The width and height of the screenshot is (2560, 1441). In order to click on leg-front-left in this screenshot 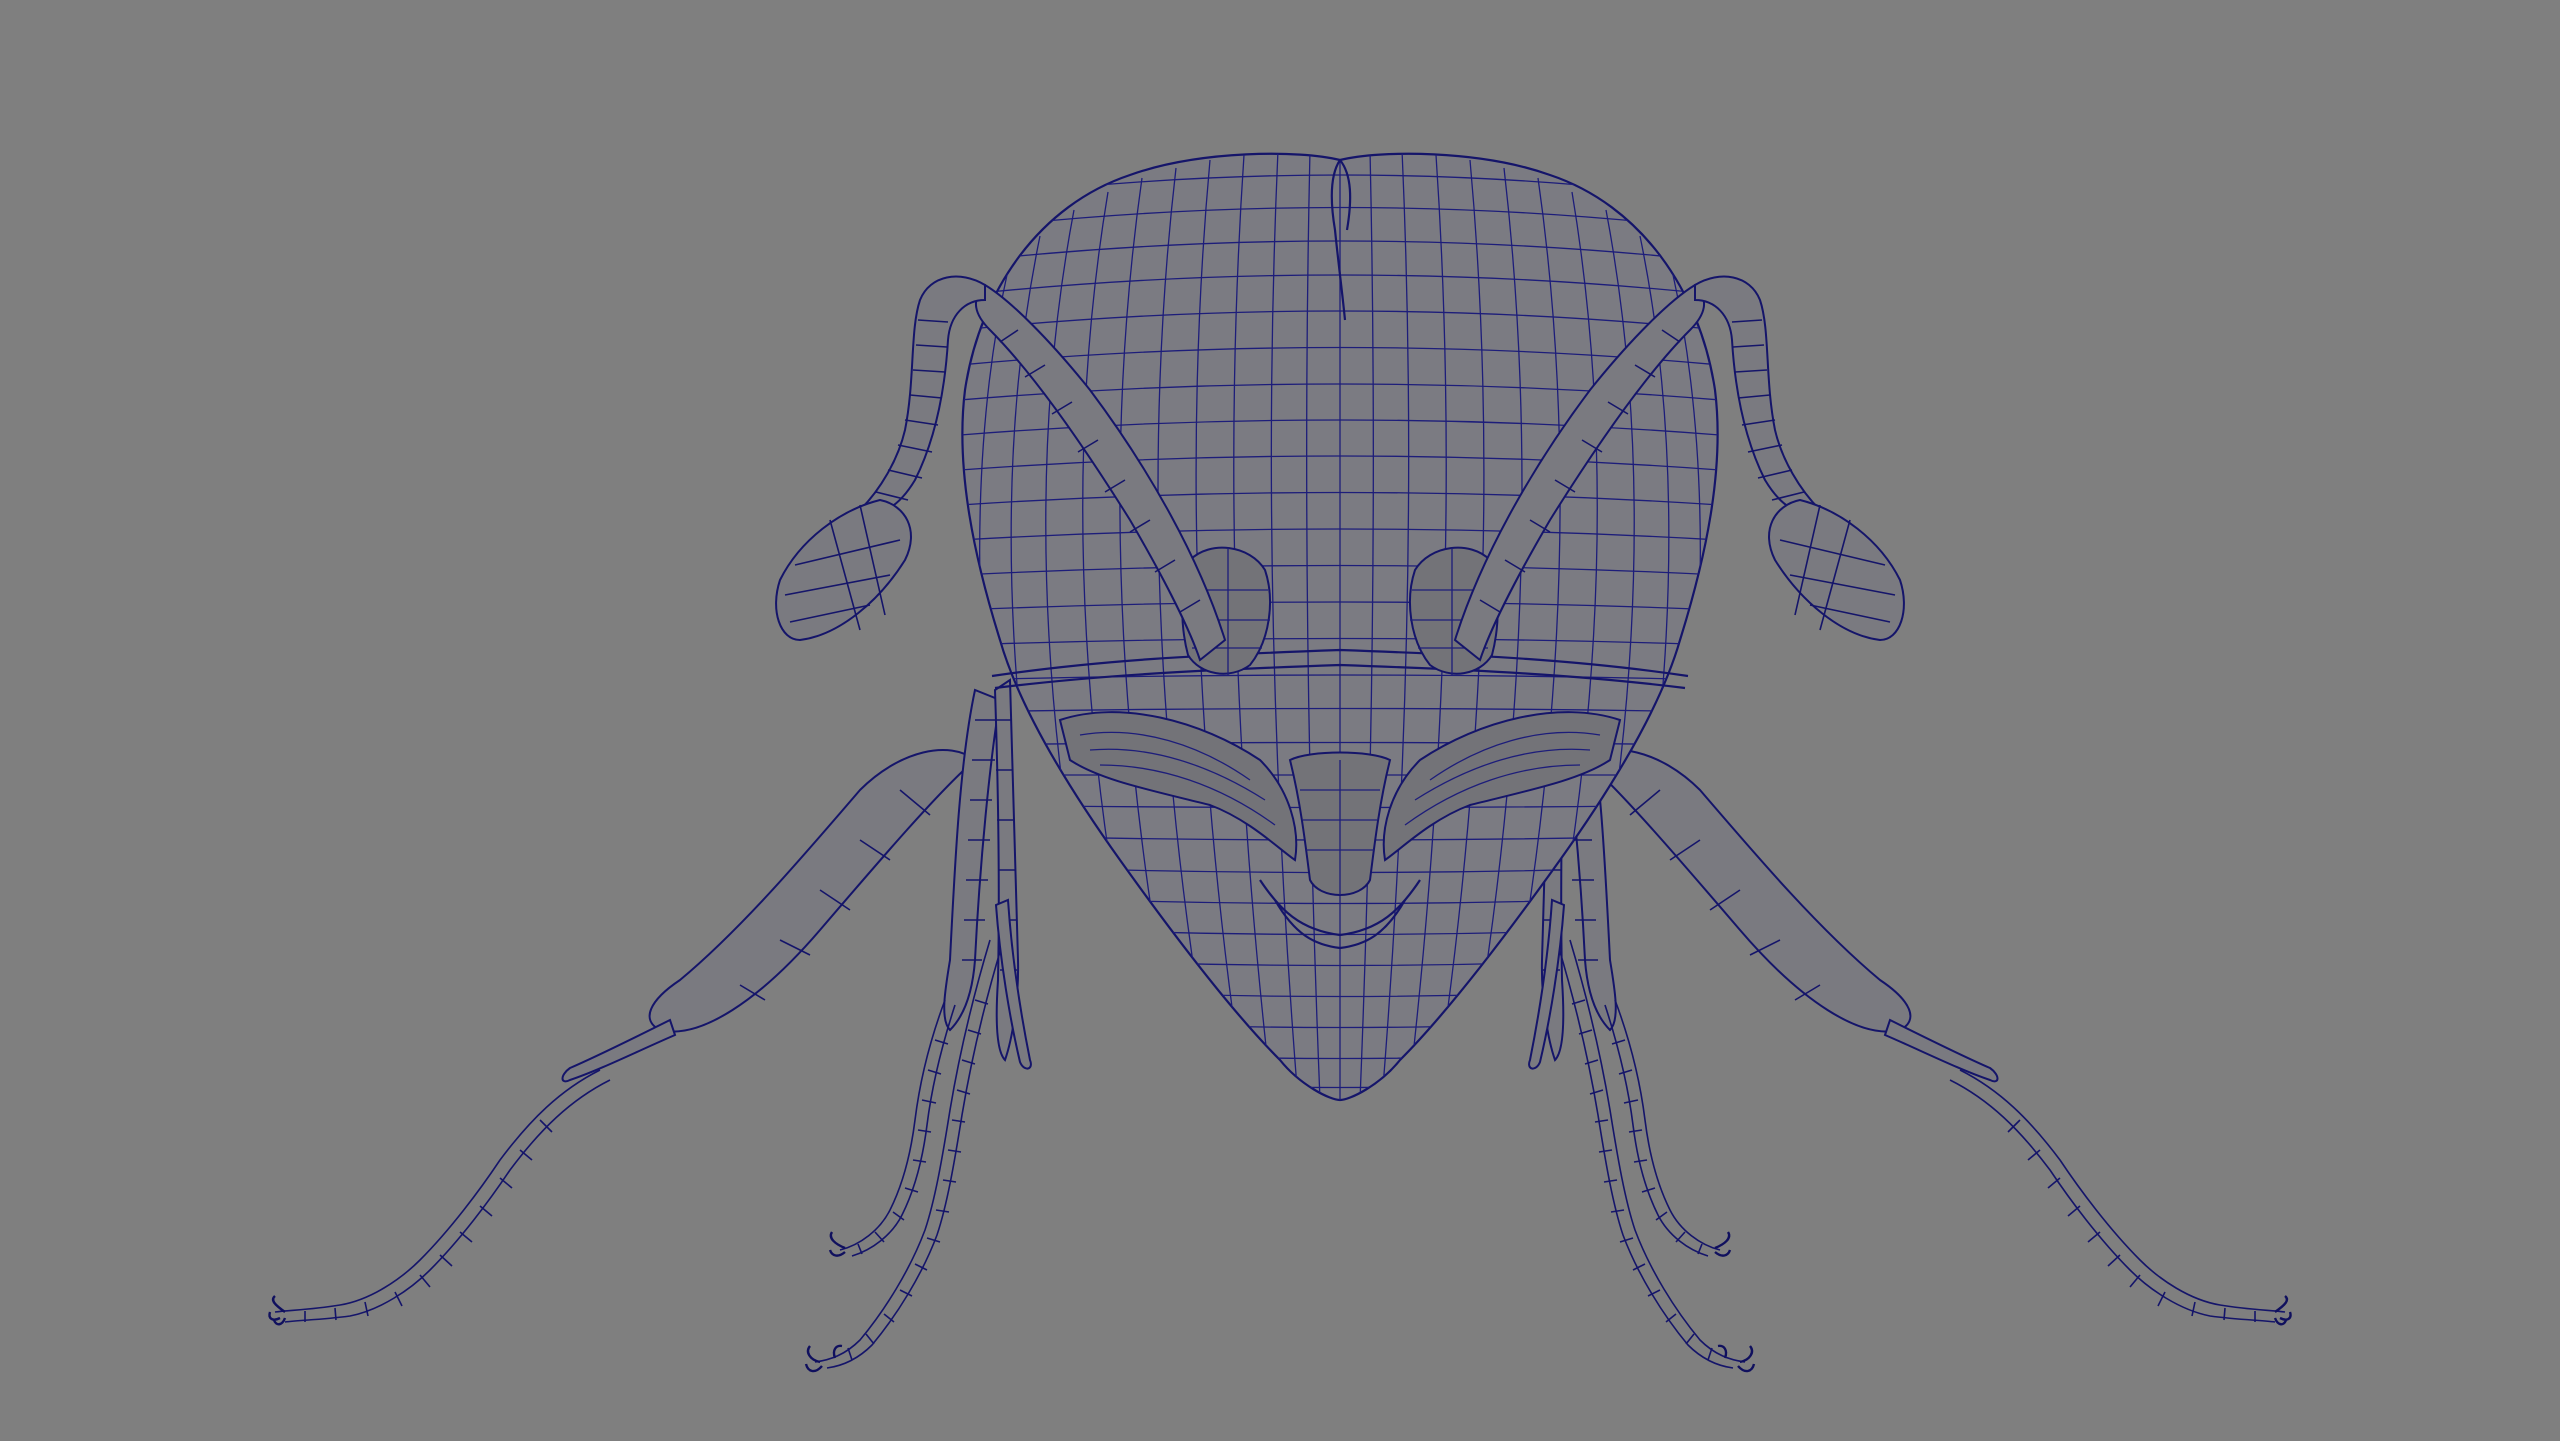, I will do `click(622, 1037)`.